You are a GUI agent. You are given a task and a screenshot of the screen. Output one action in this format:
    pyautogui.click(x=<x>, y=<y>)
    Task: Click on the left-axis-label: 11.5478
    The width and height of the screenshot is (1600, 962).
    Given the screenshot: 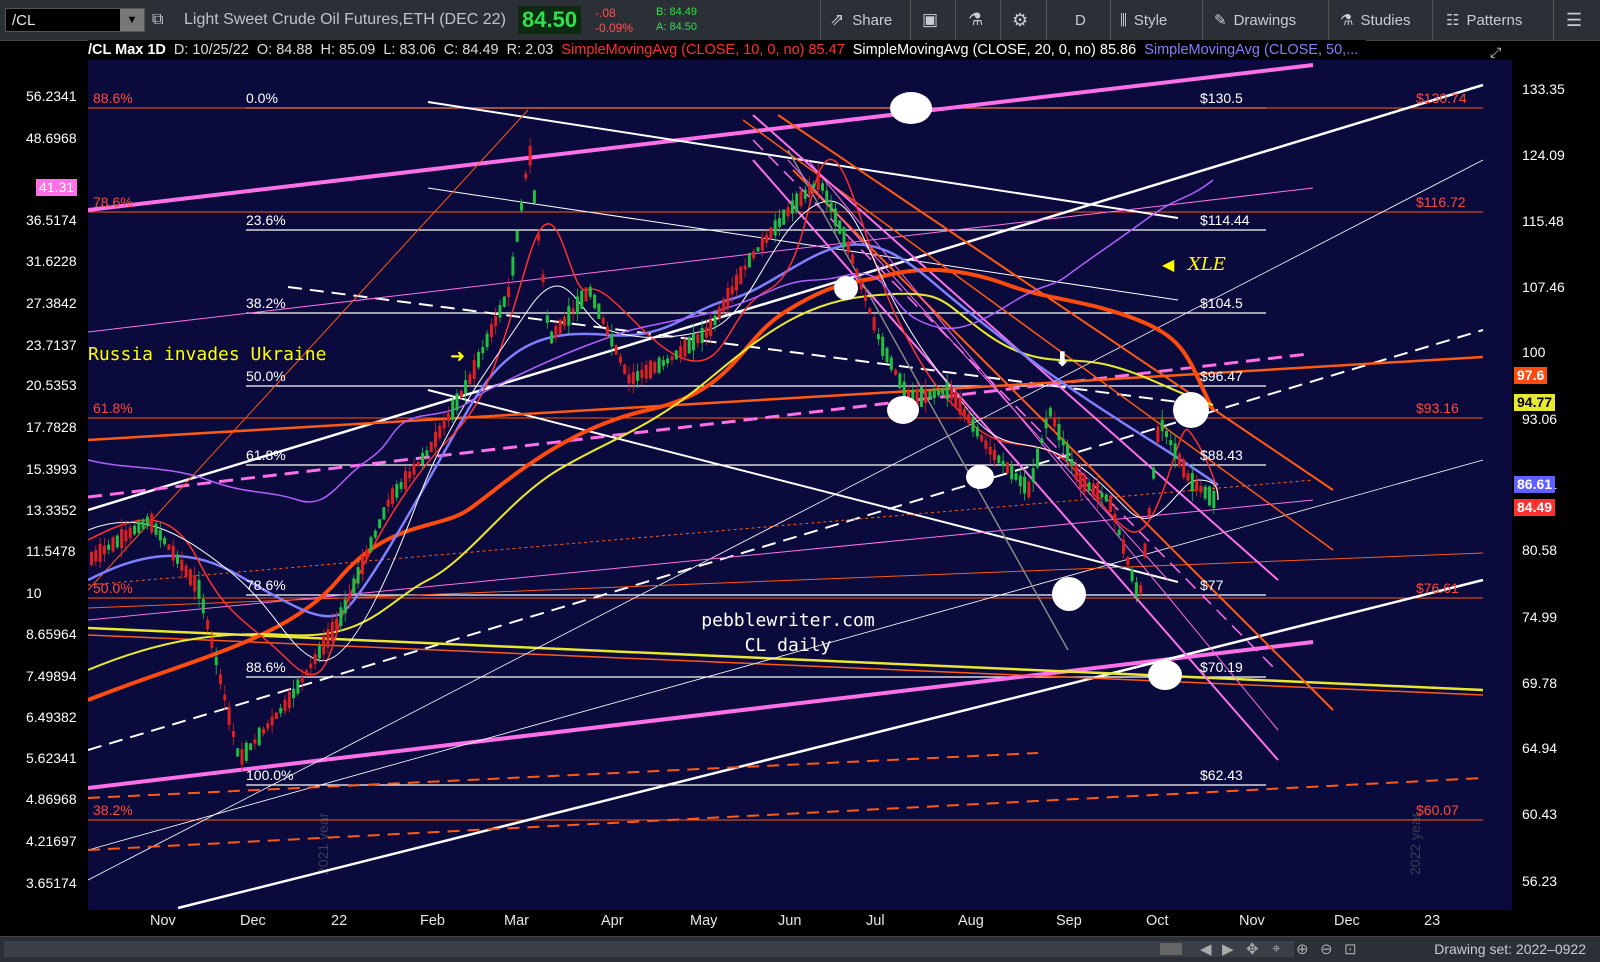 What is the action you would take?
    pyautogui.click(x=51, y=551)
    